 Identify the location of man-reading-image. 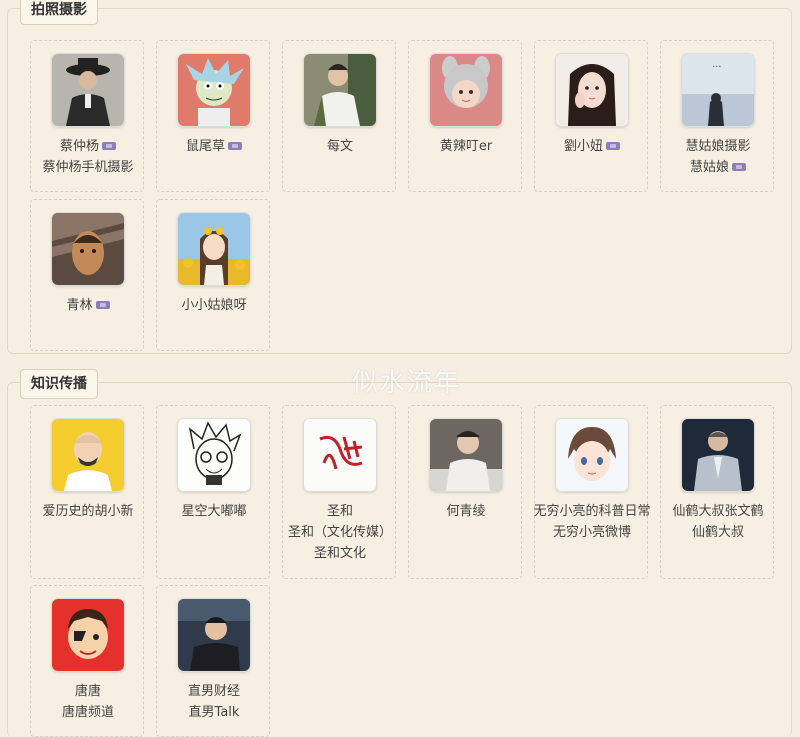
(466, 455).